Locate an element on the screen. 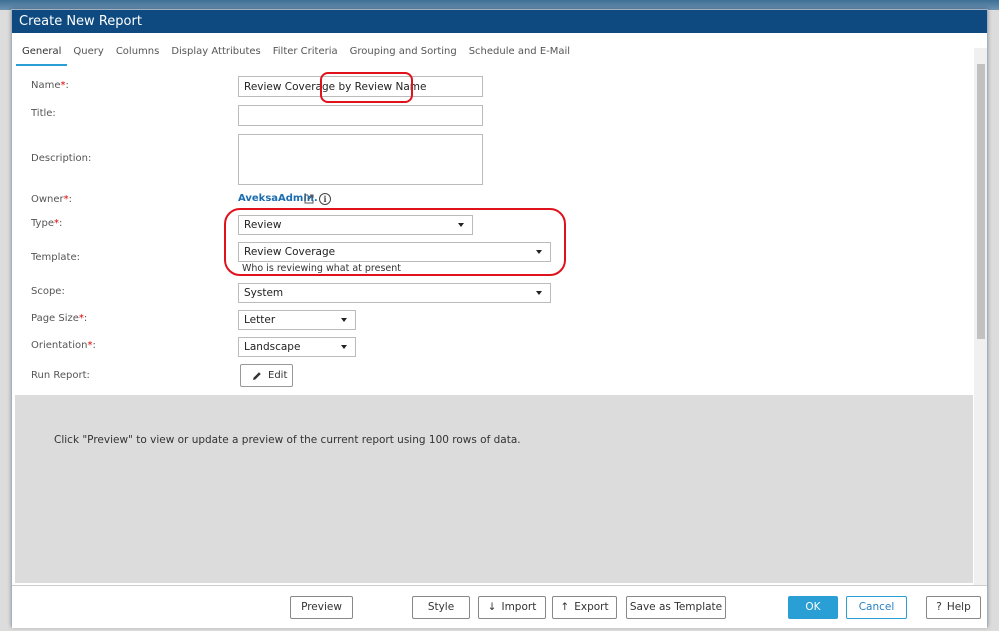  template-label: Template: is located at coordinates (55, 257).